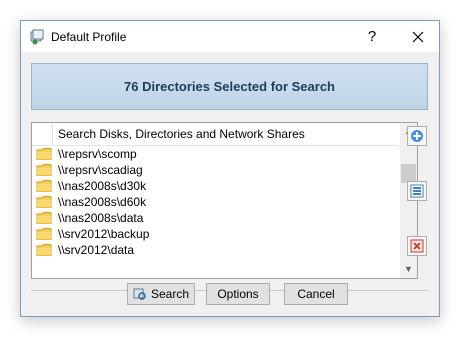 This screenshot has height=339, width=462. I want to click on remove-directory-button, so click(417, 246).